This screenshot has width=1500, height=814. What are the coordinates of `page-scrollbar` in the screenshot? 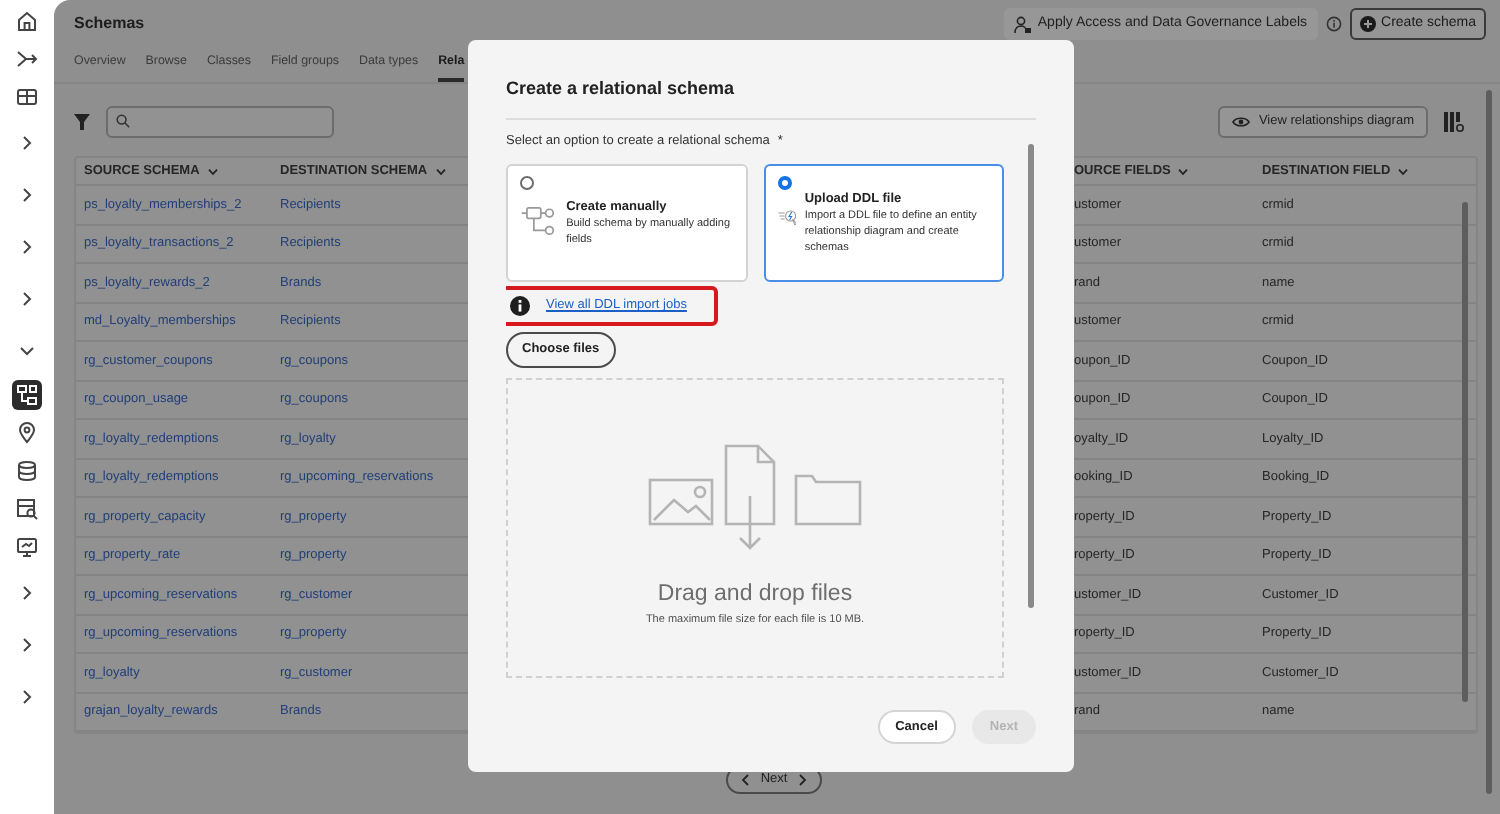 It's located at (1489, 442).